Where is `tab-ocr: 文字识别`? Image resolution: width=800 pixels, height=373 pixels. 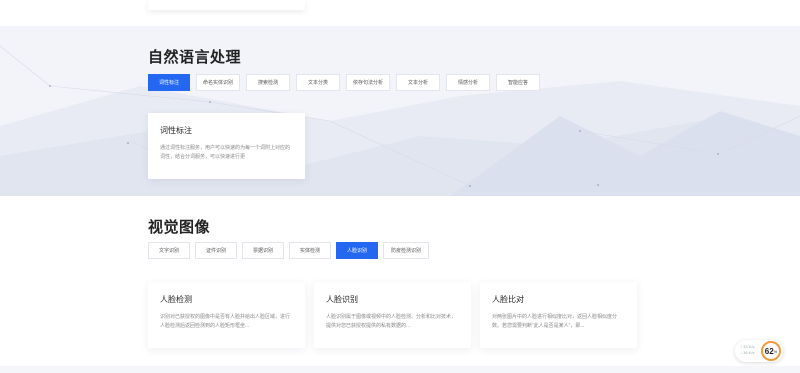 tab-ocr: 文字识别 is located at coordinates (169, 250).